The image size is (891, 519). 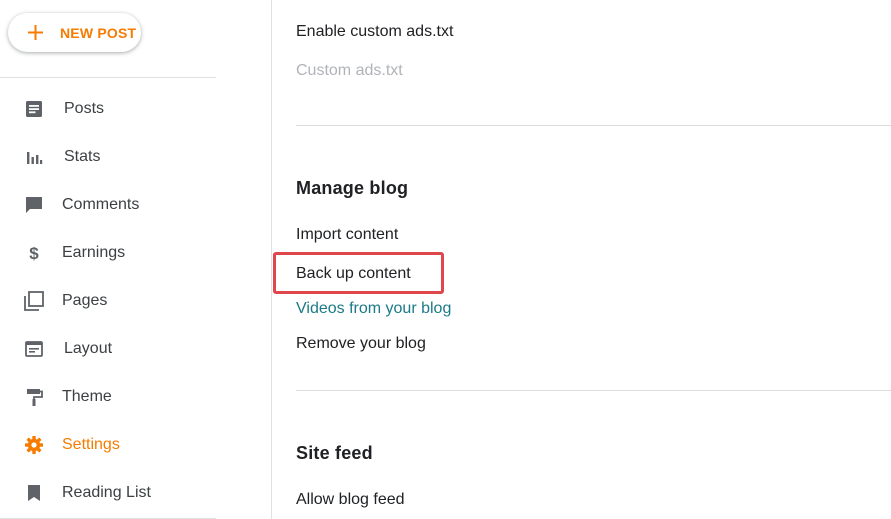 I want to click on allow-blog-feed-setting: Allow blog feed, so click(x=350, y=500).